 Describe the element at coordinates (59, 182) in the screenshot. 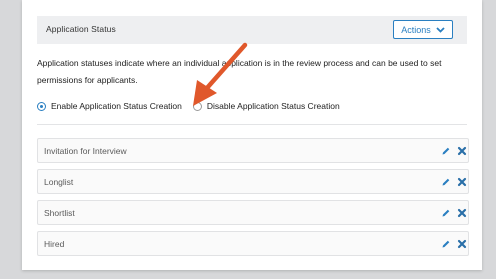

I see `status-label: Longlist` at that location.